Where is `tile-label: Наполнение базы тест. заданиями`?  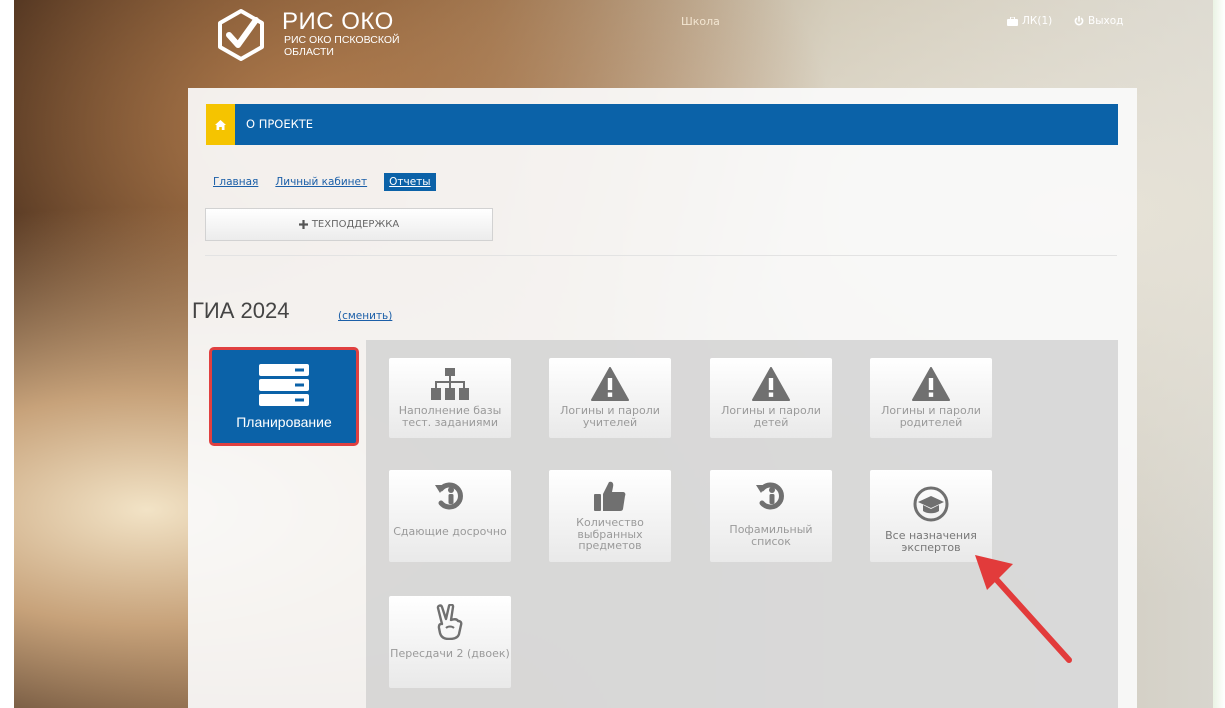
tile-label: Наполнение базы тест. заданиями is located at coordinates (450, 416).